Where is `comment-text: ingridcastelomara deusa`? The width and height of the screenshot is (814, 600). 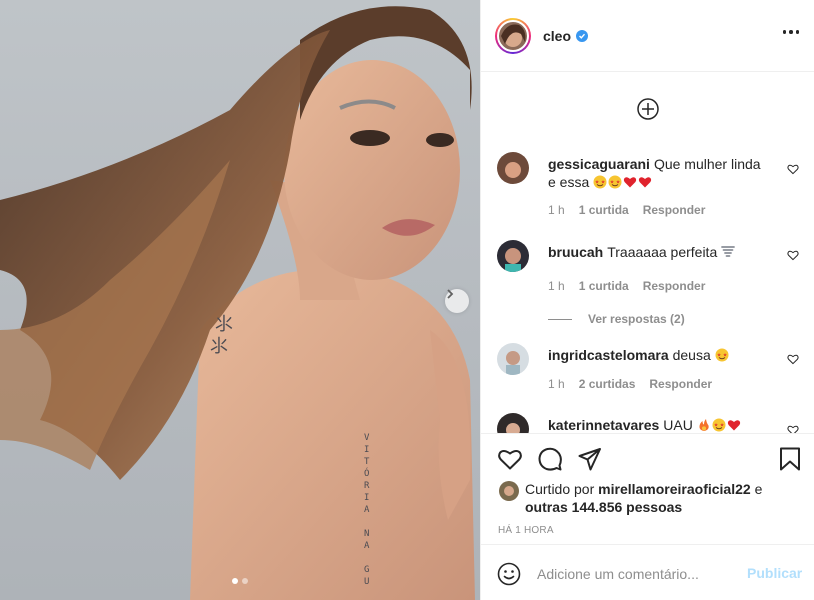
comment-text: ingridcastelomara deusa is located at coordinates (659, 355).